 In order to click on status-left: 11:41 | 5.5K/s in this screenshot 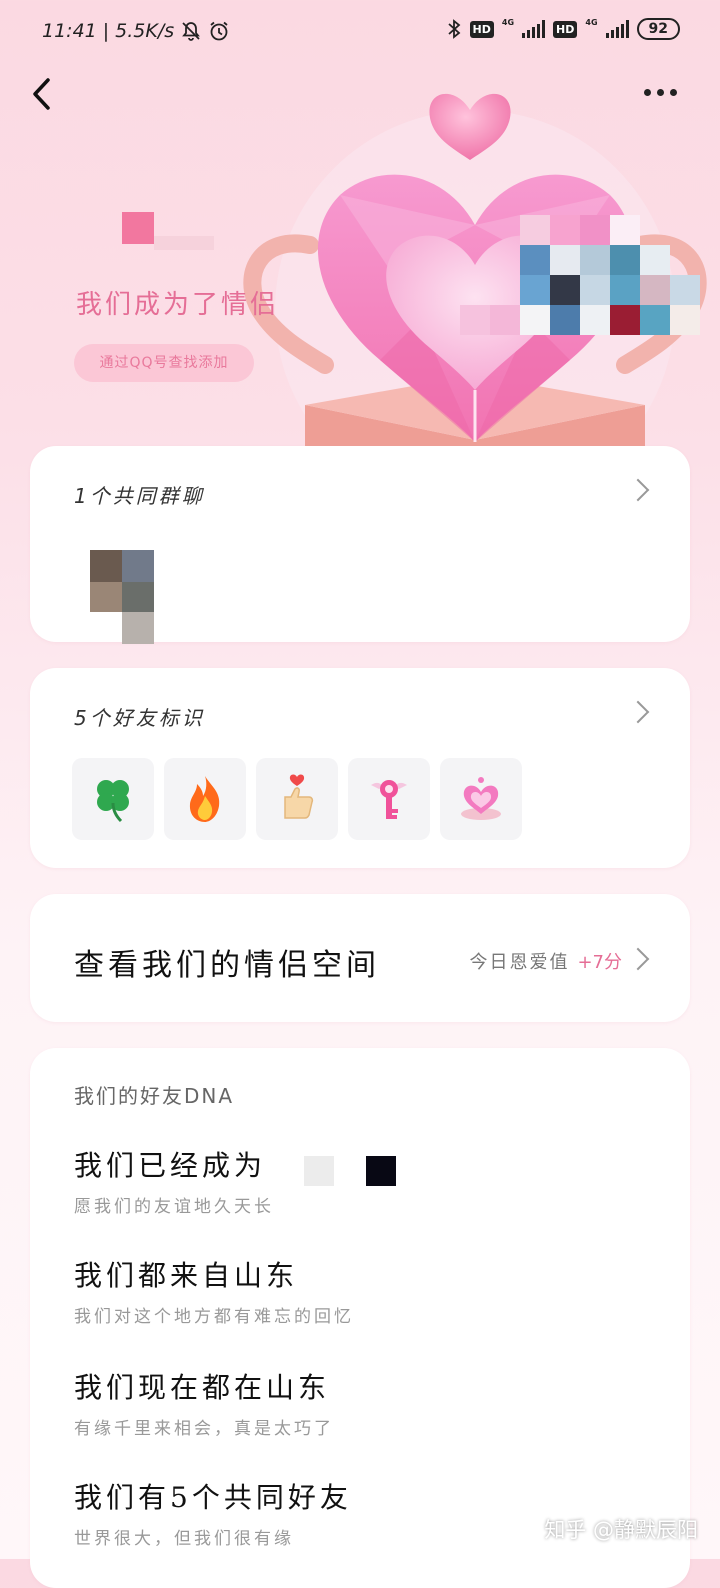, I will do `click(136, 31)`.